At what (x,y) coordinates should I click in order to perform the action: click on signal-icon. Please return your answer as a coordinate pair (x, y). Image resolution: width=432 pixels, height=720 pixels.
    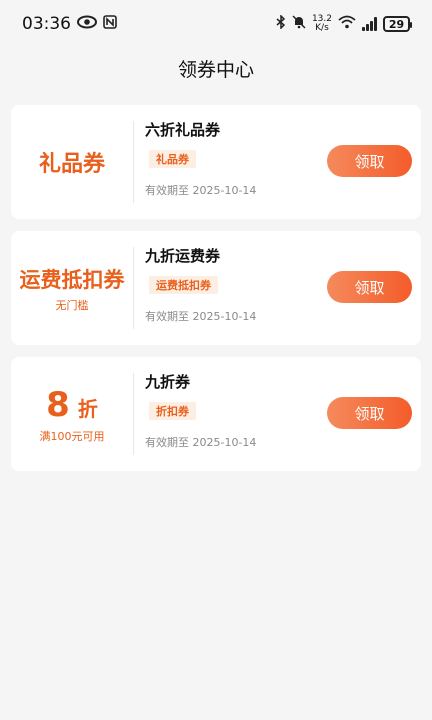
    Looking at the image, I should click on (369, 24).